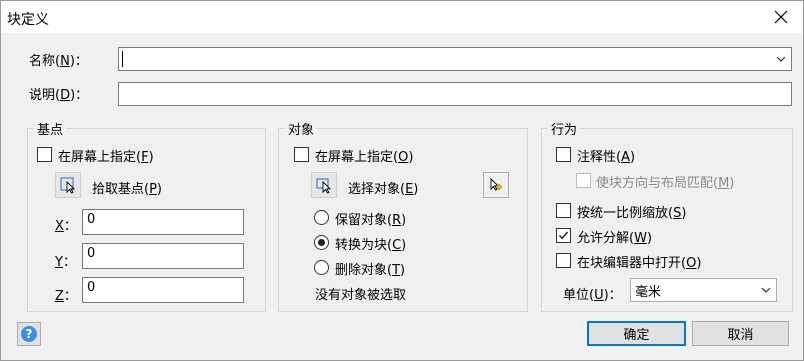  Describe the element at coordinates (44, 154) in the screenshot. I see `base-point-specify-checkbox` at that location.